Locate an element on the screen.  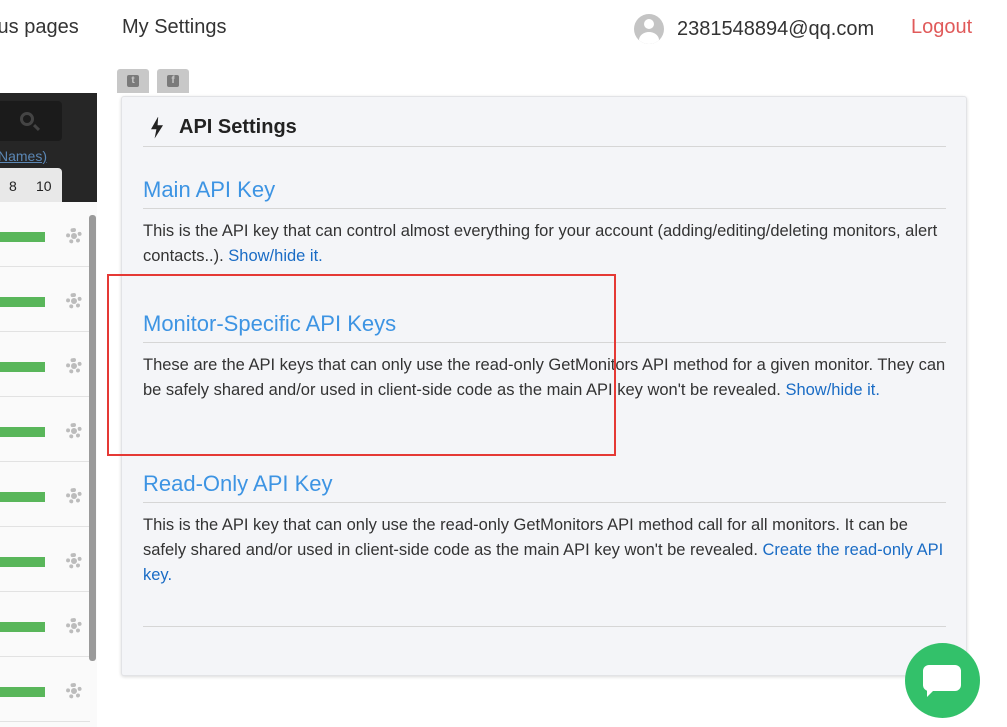
bolt-icon is located at coordinates (157, 127).